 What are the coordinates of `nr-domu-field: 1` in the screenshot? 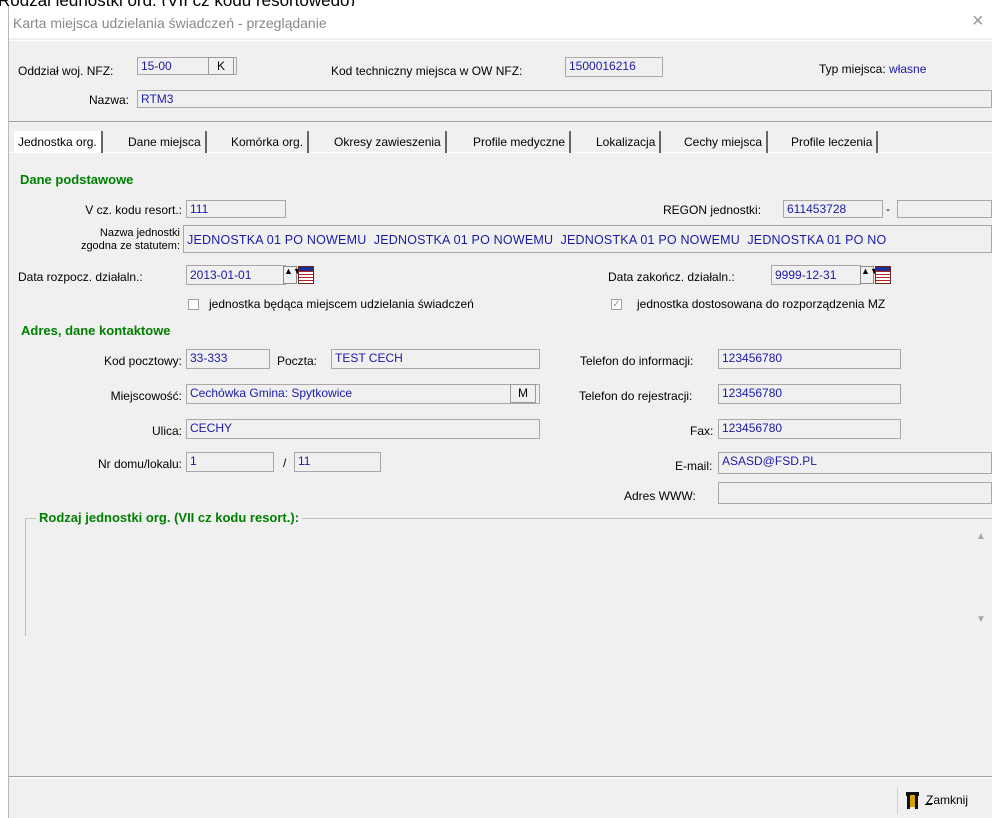 It's located at (230, 462).